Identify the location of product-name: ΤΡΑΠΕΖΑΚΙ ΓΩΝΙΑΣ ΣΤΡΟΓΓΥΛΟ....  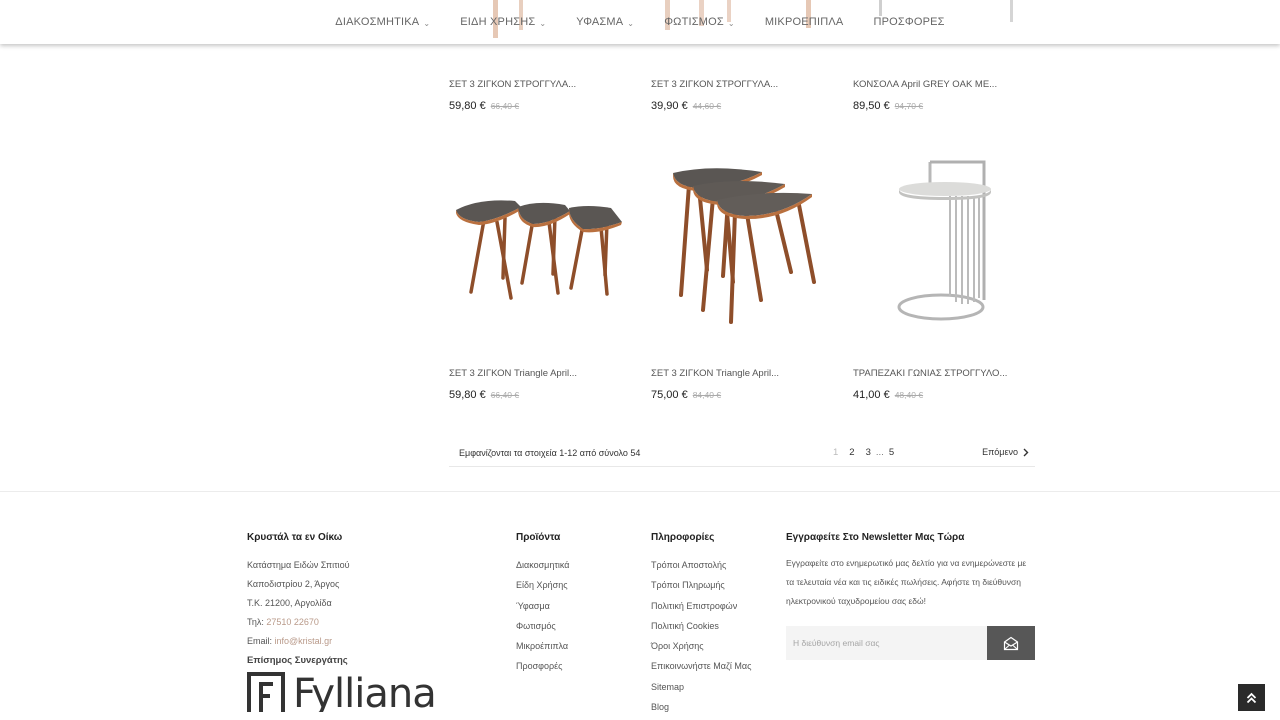
(945, 373).